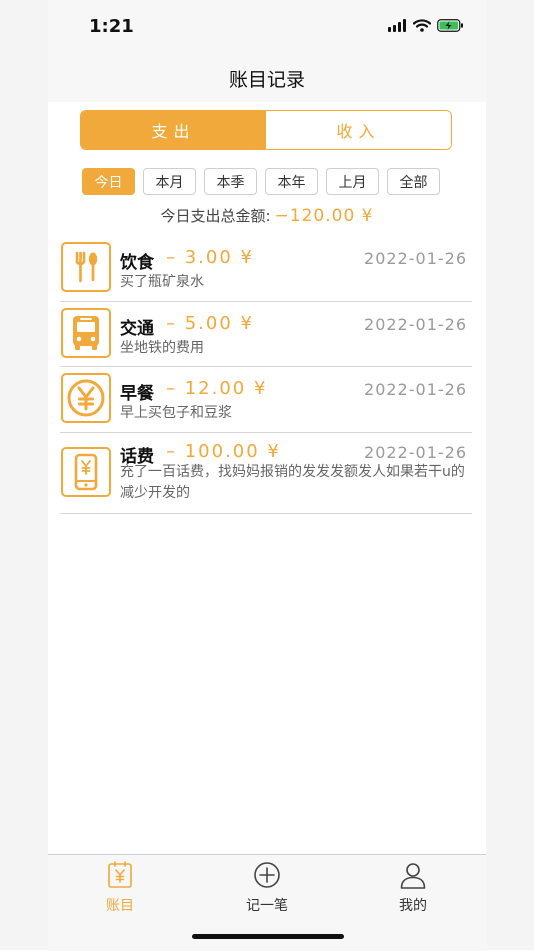  I want to click on wifi-icon, so click(422, 25).